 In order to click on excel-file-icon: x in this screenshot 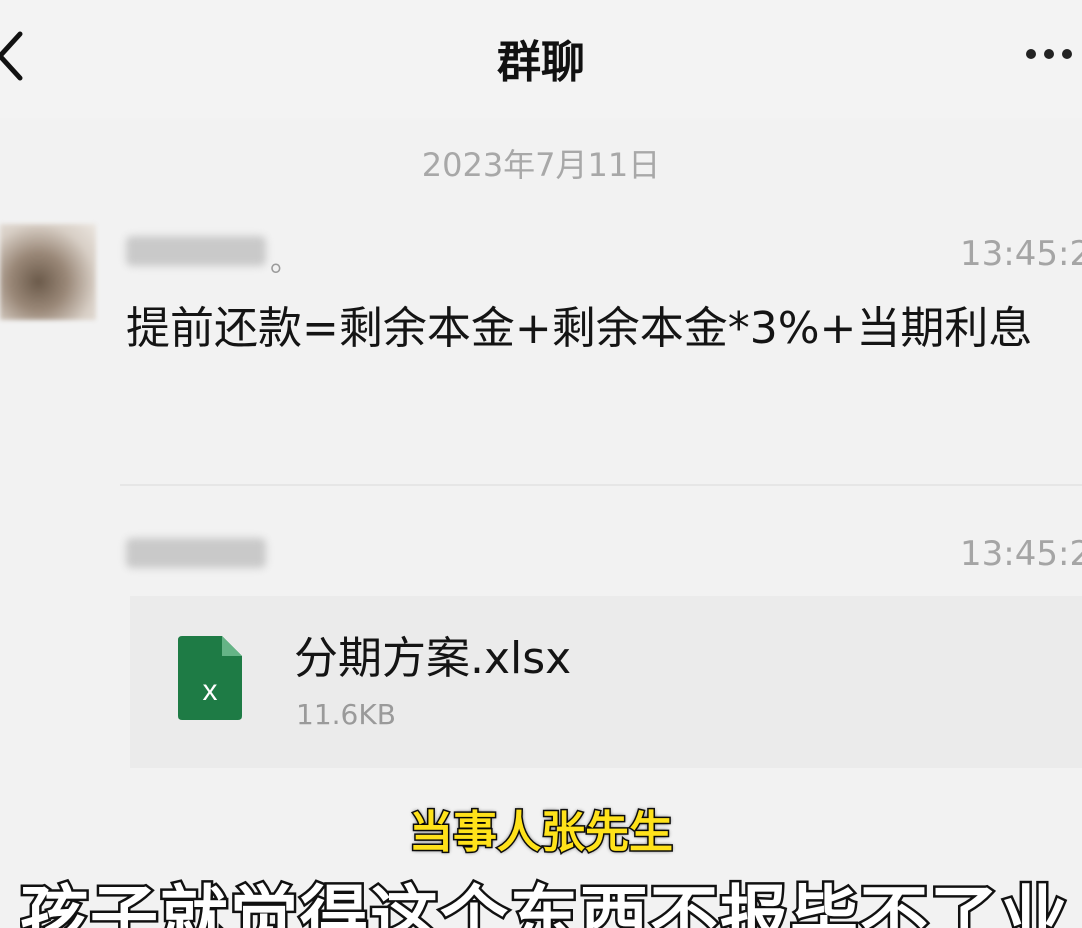, I will do `click(210, 678)`.